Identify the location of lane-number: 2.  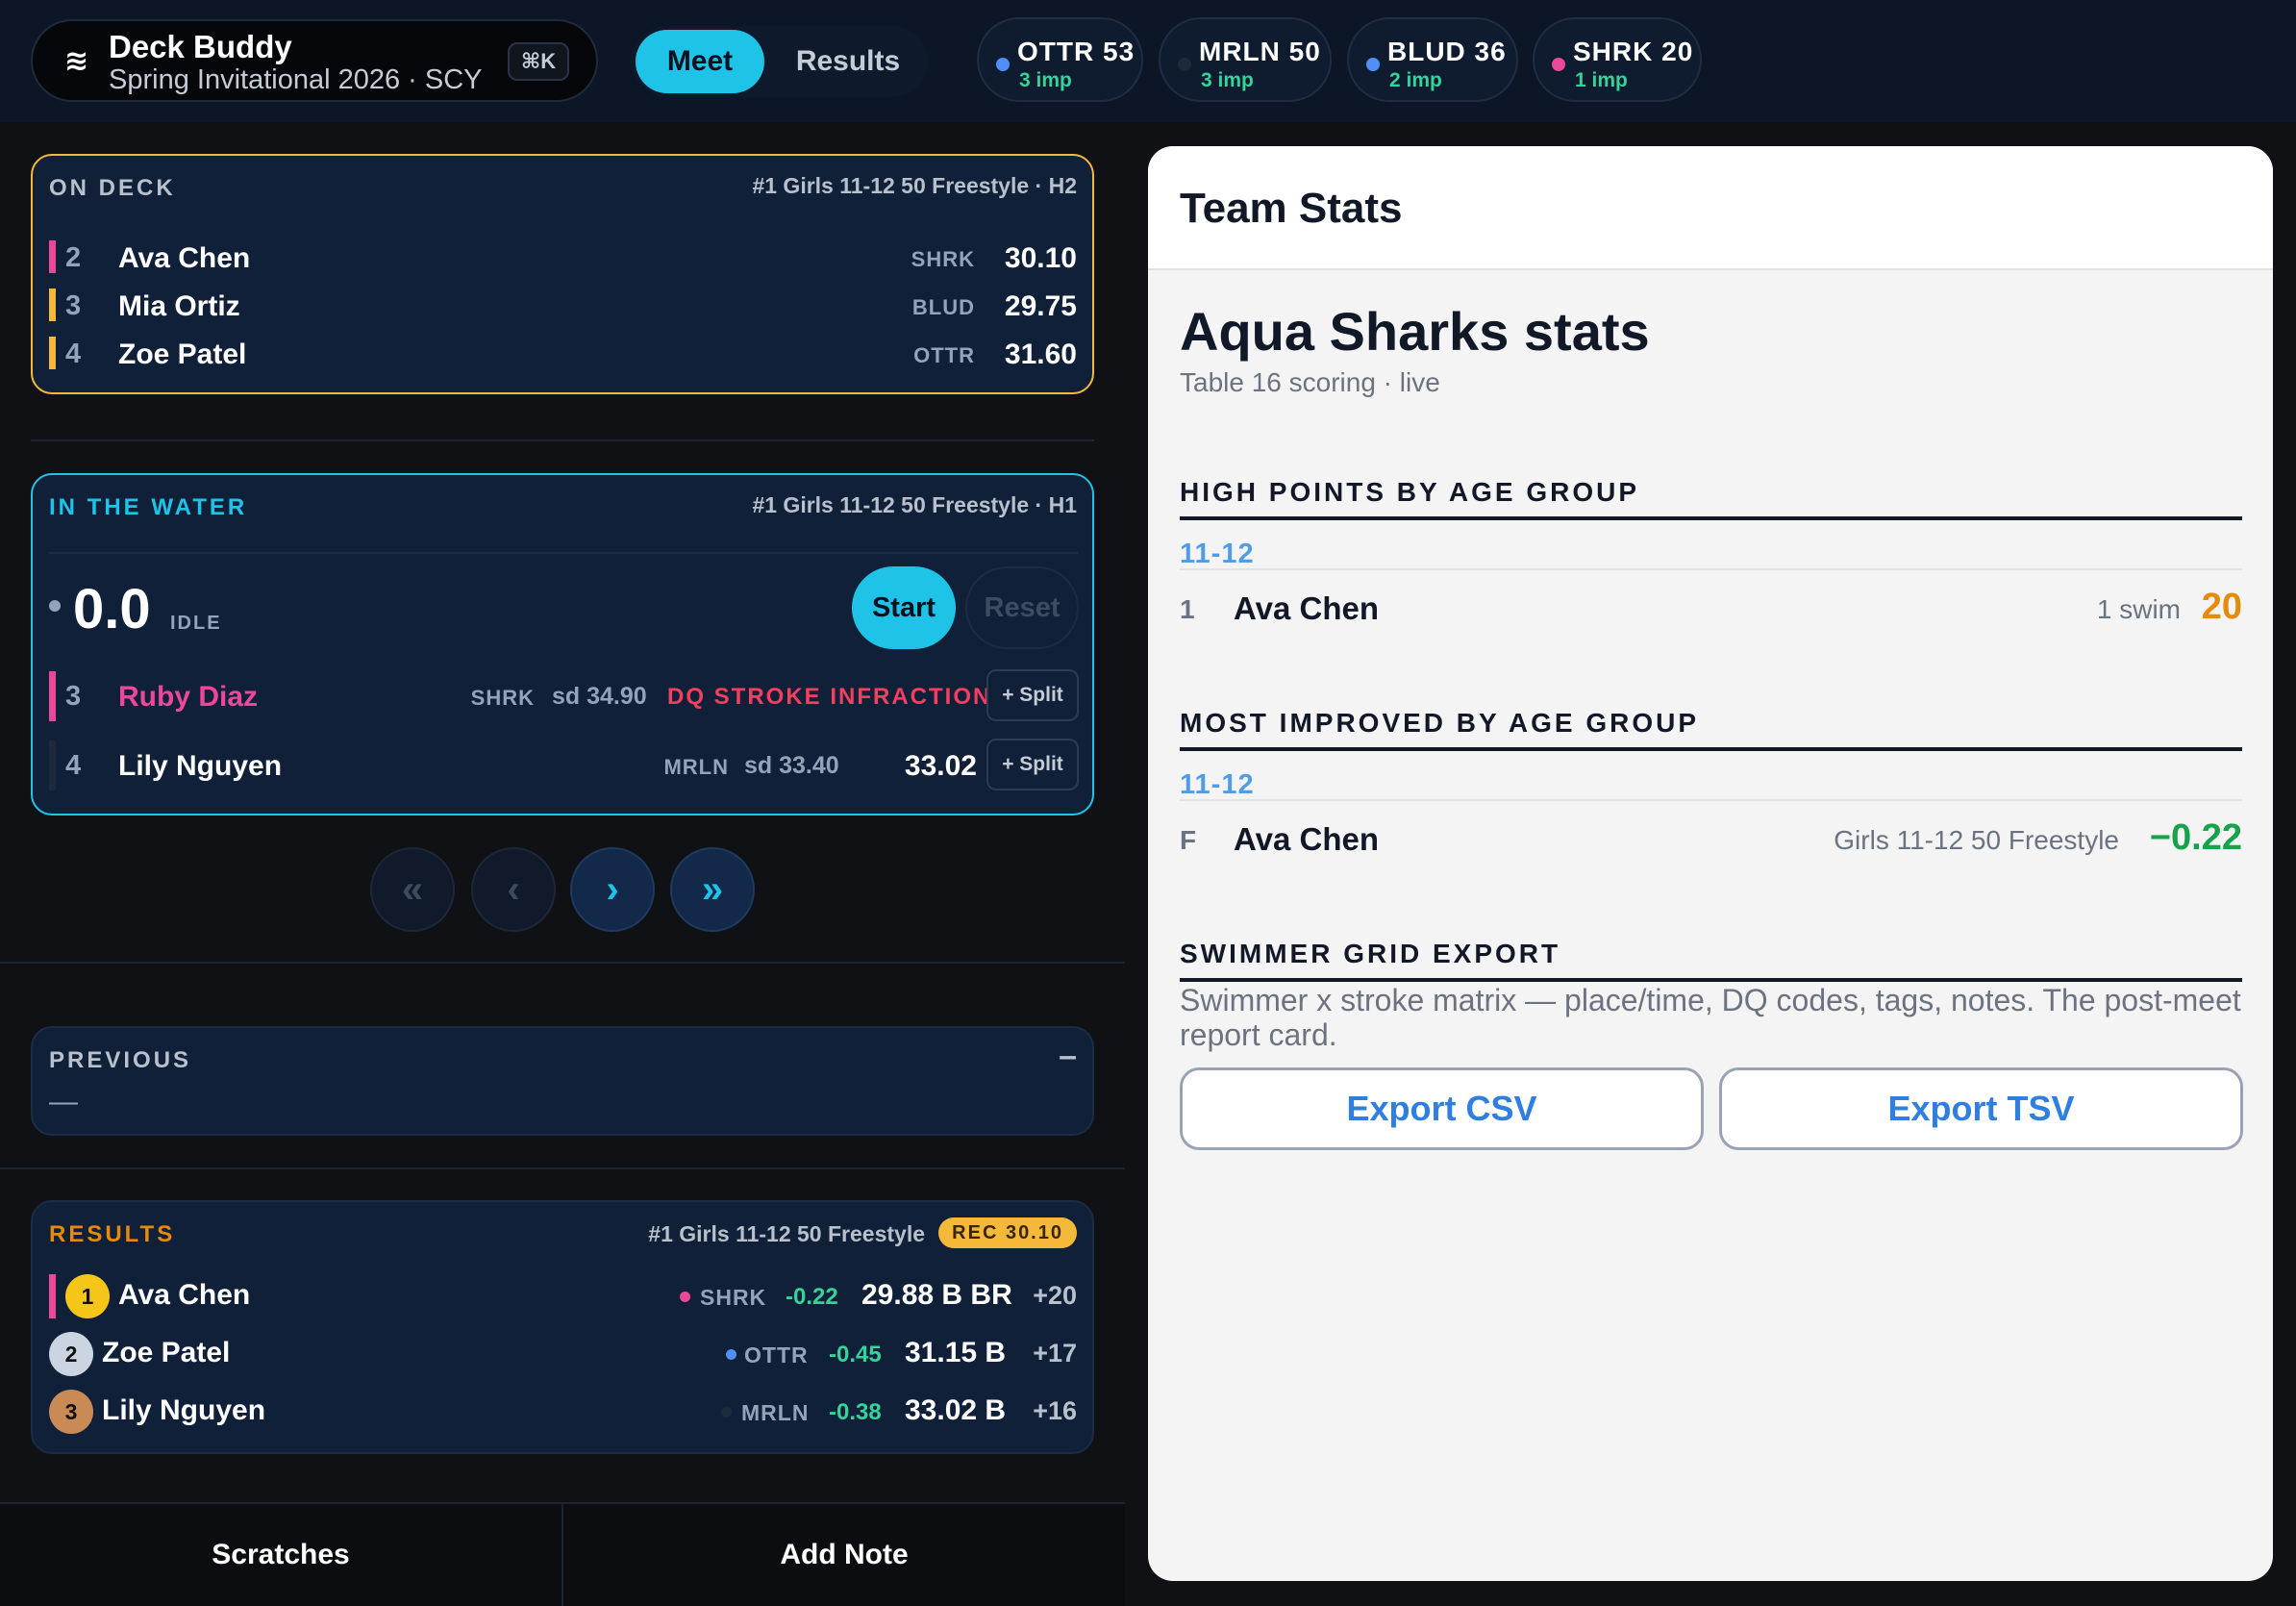
(73, 257).